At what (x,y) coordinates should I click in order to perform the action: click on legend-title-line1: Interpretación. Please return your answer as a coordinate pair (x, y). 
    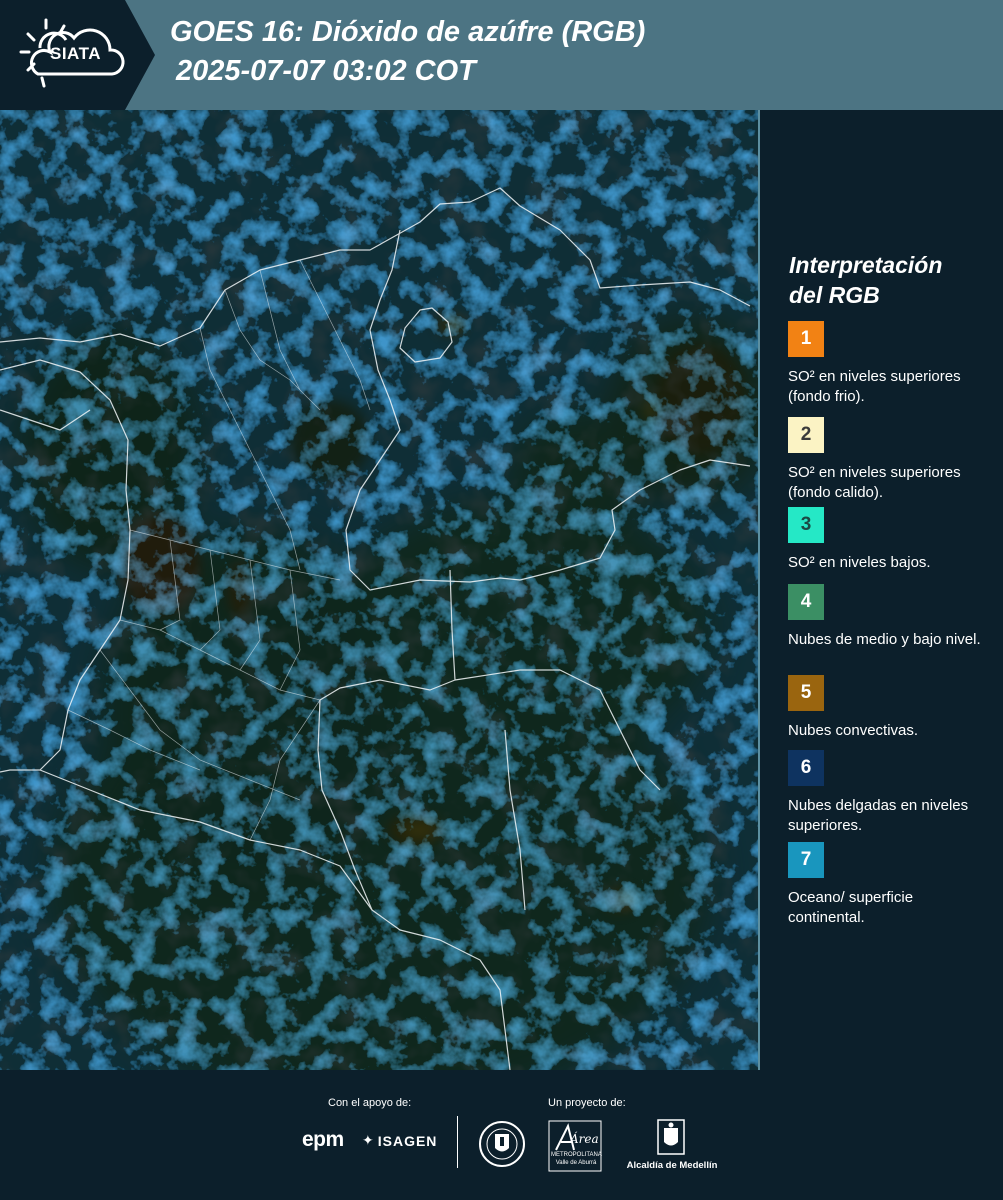
    Looking at the image, I should click on (866, 265).